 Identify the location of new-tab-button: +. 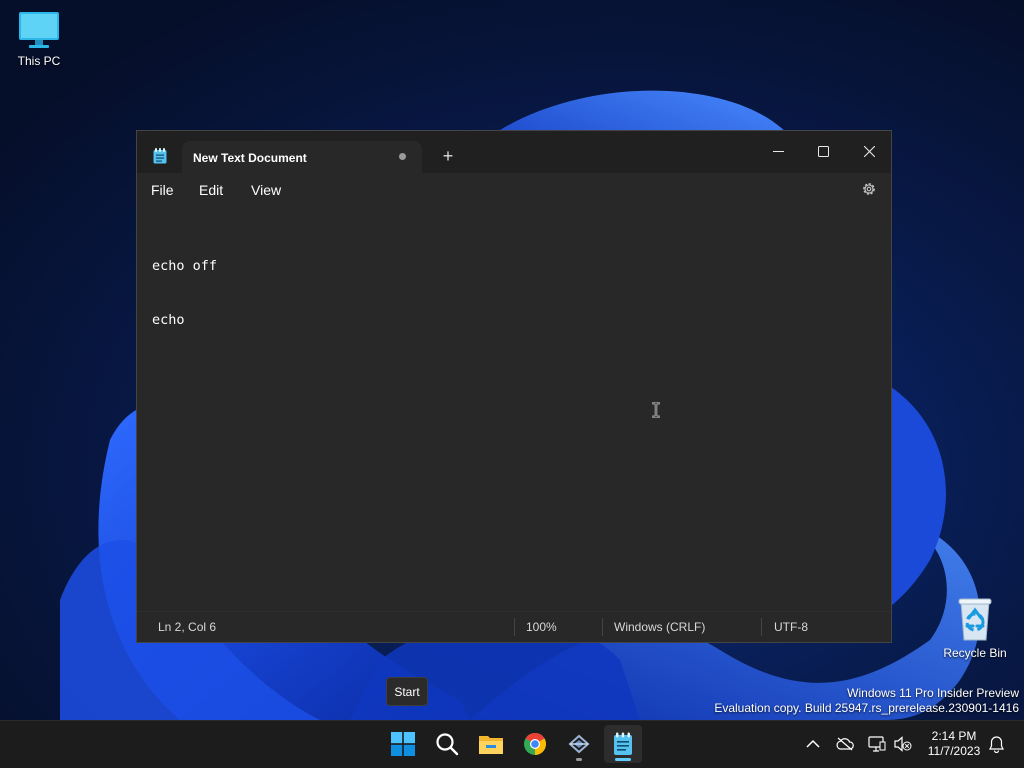
(448, 156).